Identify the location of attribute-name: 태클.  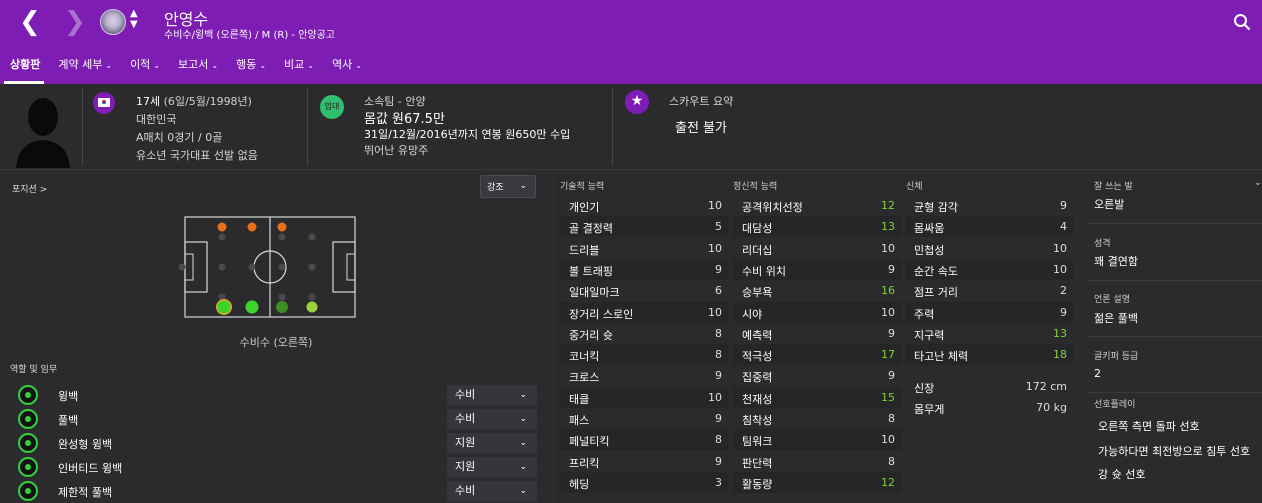
(579, 399).